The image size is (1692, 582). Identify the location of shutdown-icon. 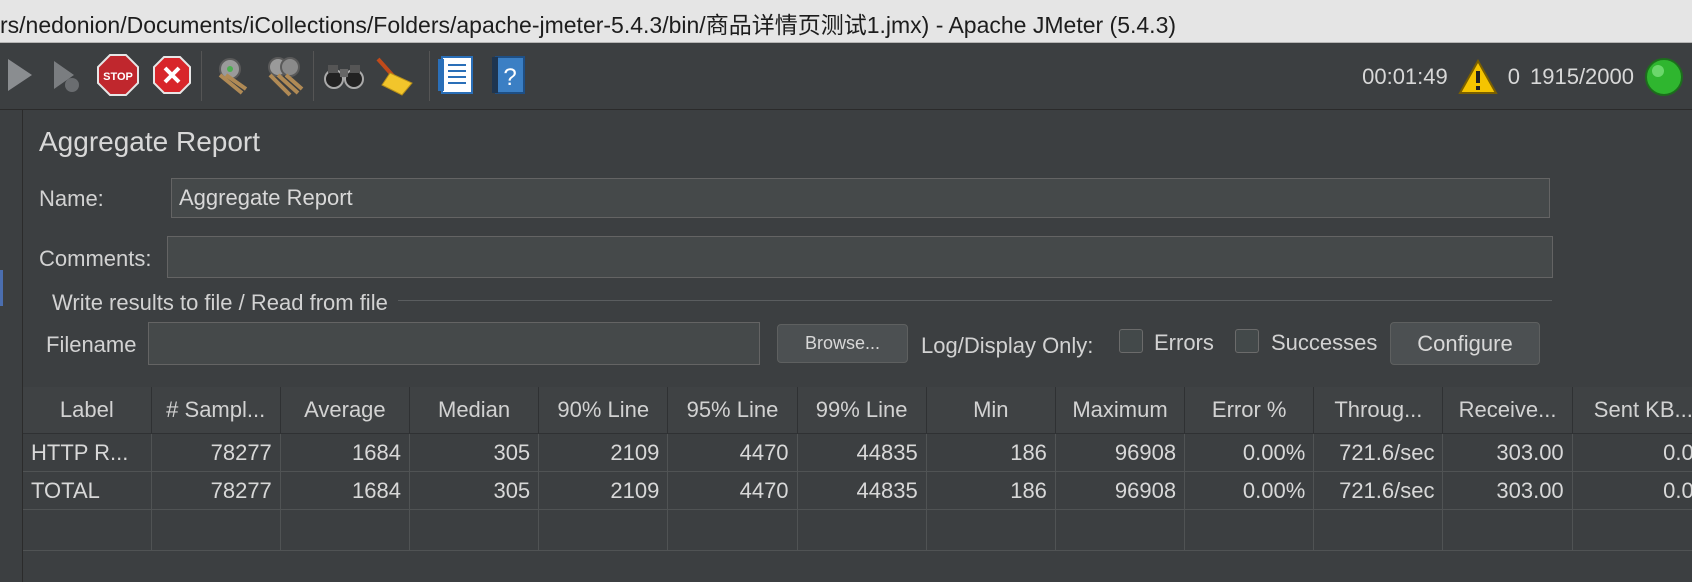
(172, 75).